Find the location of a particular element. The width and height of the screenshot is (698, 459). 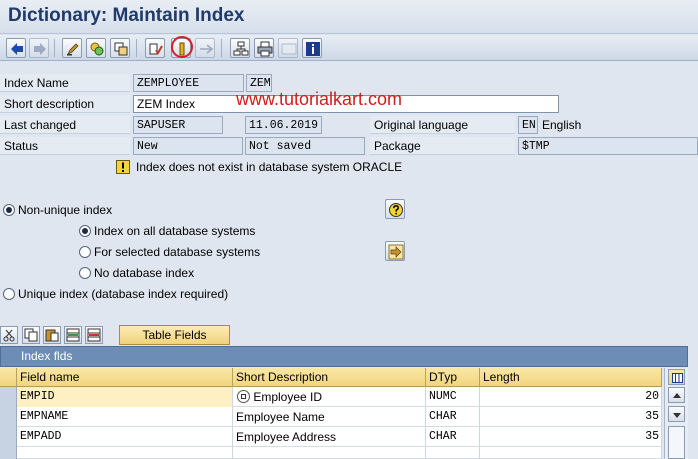

page-title: Dictionary: Maintain Index is located at coordinates (126, 15).